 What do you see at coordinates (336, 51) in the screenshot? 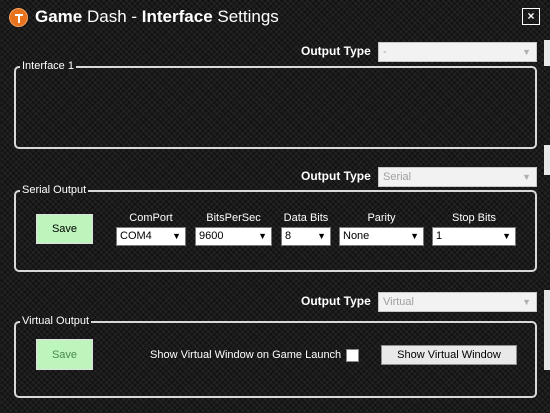
I see `interface1-output-type-label: Output Type` at bounding box center [336, 51].